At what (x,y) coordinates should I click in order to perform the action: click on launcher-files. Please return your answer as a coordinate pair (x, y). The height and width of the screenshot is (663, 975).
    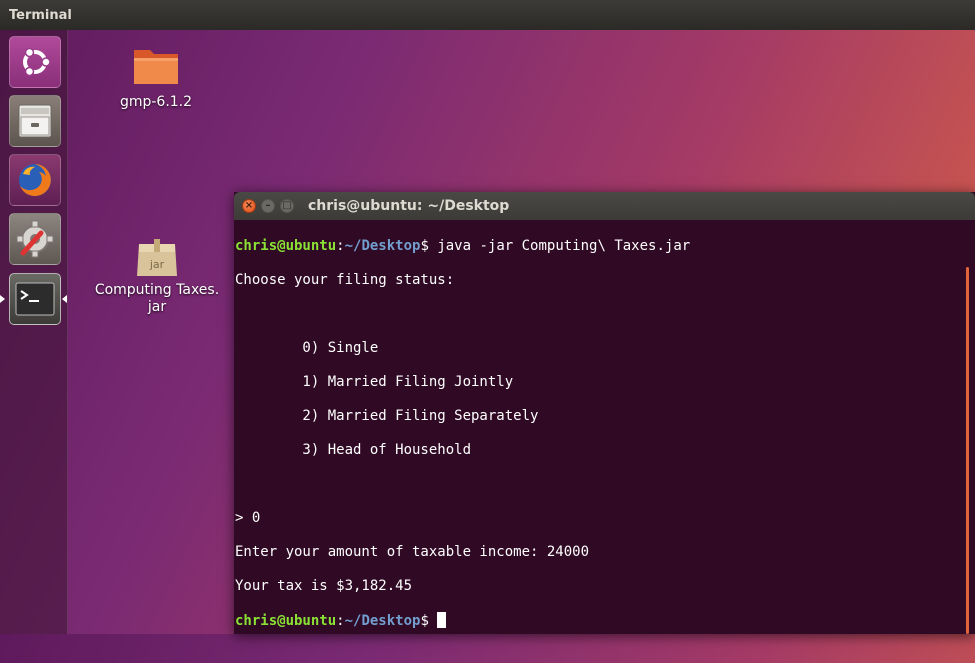
    Looking at the image, I should click on (35, 121).